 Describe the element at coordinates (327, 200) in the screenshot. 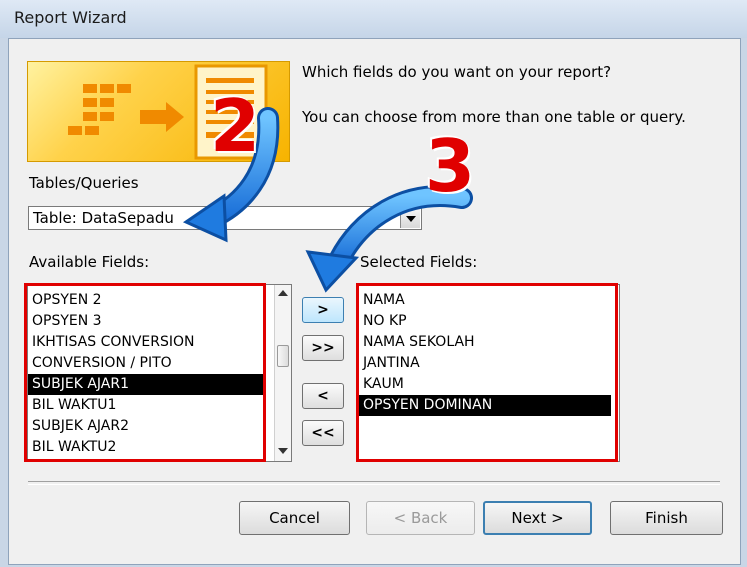

I see `annotation-arrows` at that location.